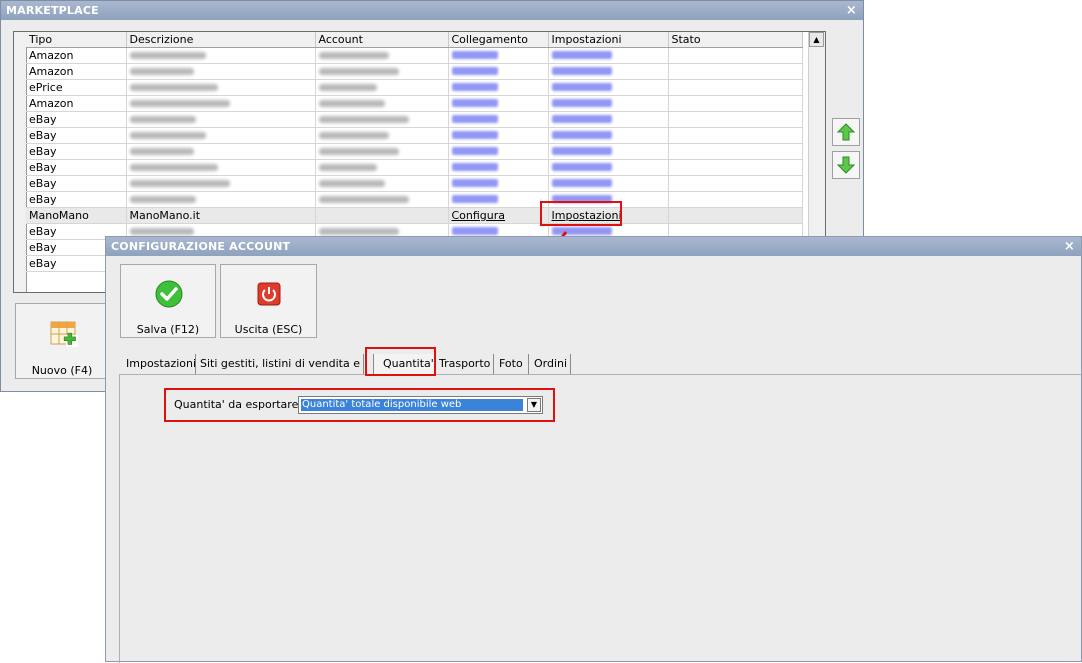 This screenshot has width=1082, height=663. What do you see at coordinates (1069, 246) in the screenshot?
I see `config-close-button: ×` at bounding box center [1069, 246].